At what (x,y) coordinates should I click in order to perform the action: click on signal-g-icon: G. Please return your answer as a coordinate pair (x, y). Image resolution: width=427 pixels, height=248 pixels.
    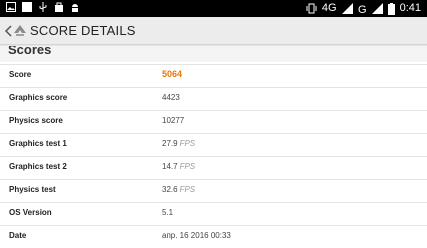
    Looking at the image, I should click on (362, 9).